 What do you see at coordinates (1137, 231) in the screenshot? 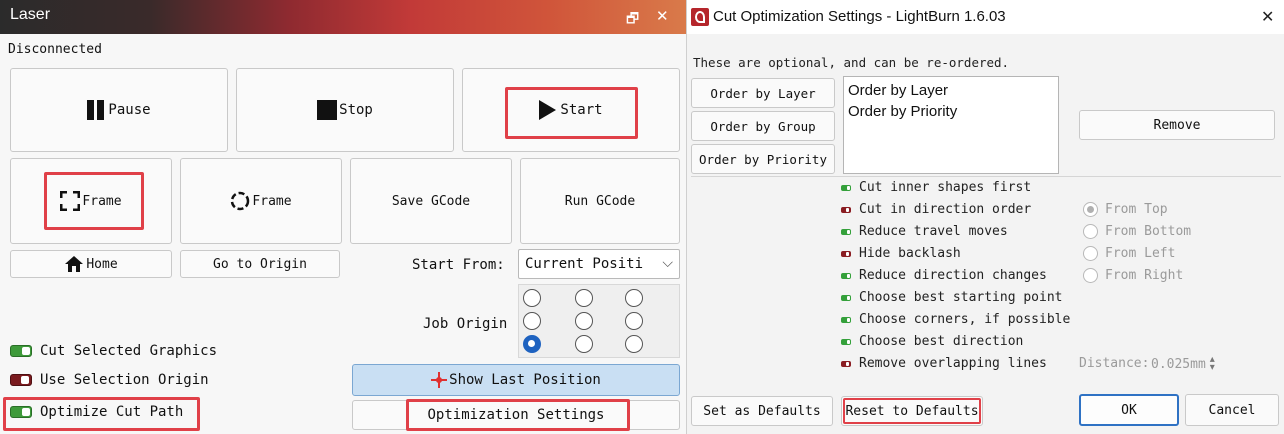
I see `direction-from-bottom: From Bottom` at bounding box center [1137, 231].